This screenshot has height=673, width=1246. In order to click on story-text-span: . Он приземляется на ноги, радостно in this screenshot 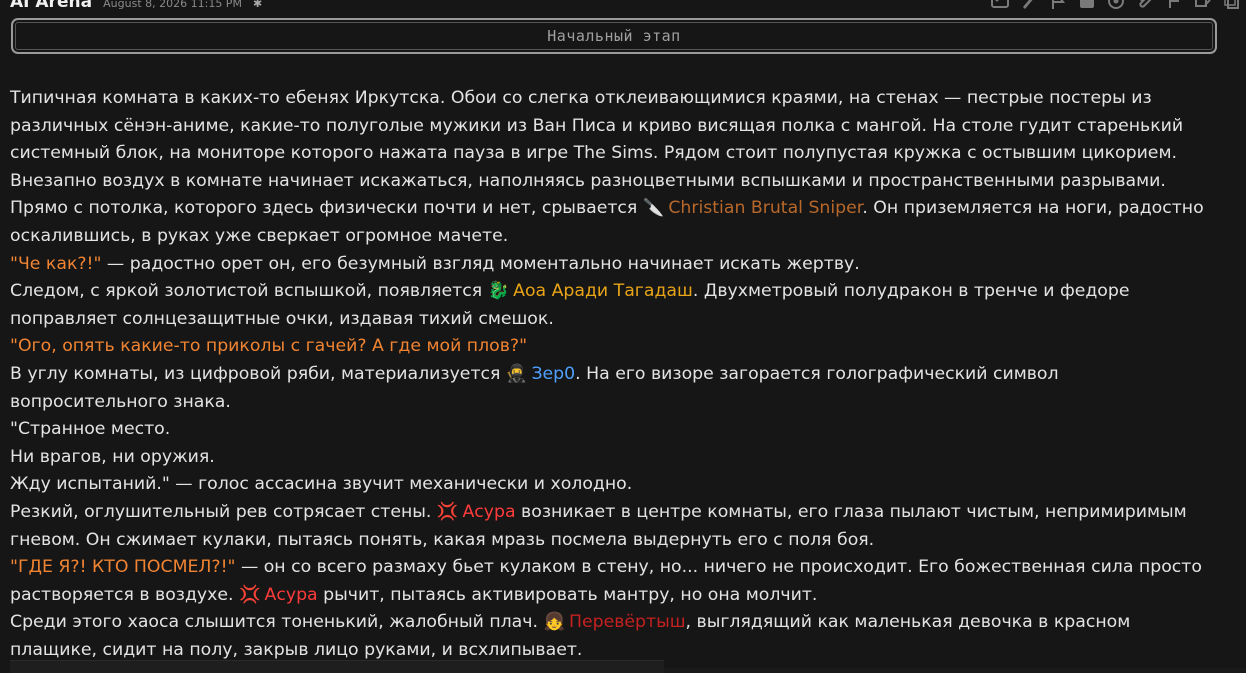, I will do `click(1033, 208)`.